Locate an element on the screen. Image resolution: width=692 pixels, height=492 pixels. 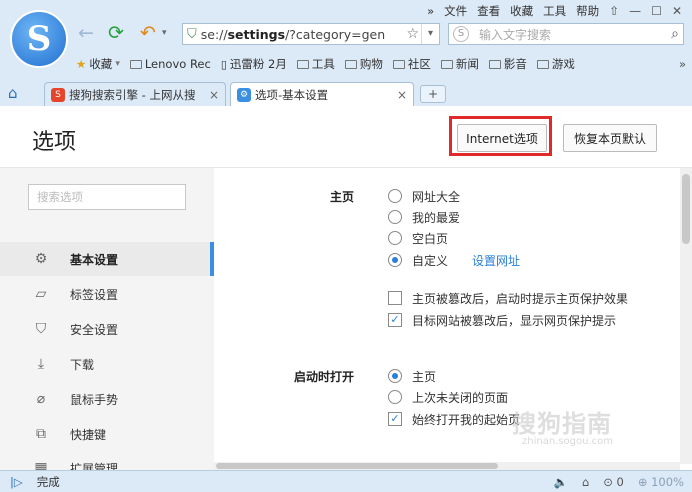
sidebar-item-shortcuts: ⧉ 快捷键 is located at coordinates (107, 434).